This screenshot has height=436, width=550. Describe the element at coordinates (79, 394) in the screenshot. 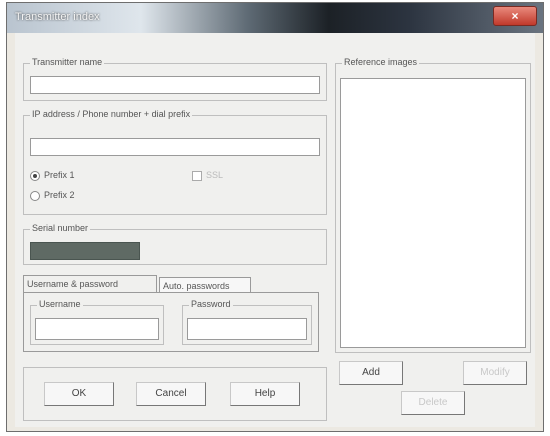

I see `ok-button: OK` at that location.